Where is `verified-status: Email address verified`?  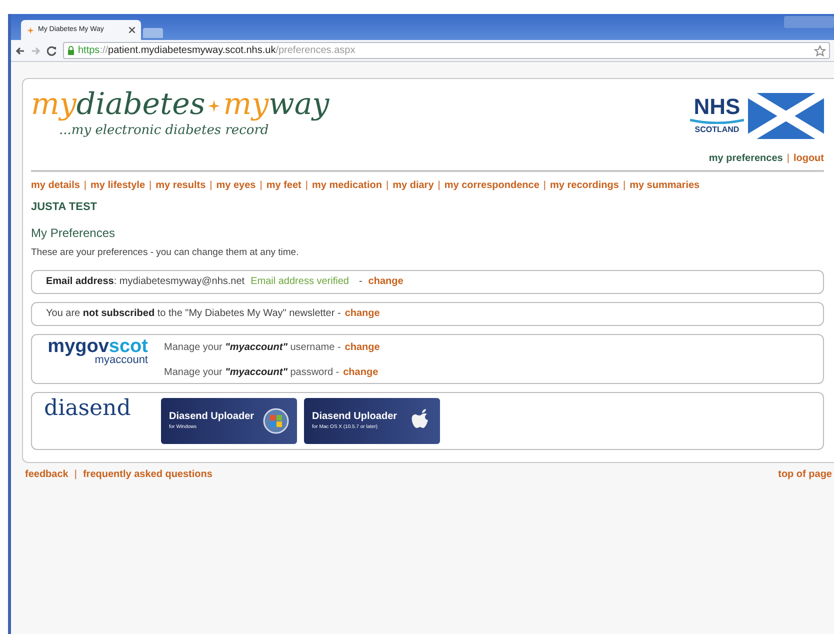
verified-status: Email address verified is located at coordinates (299, 282).